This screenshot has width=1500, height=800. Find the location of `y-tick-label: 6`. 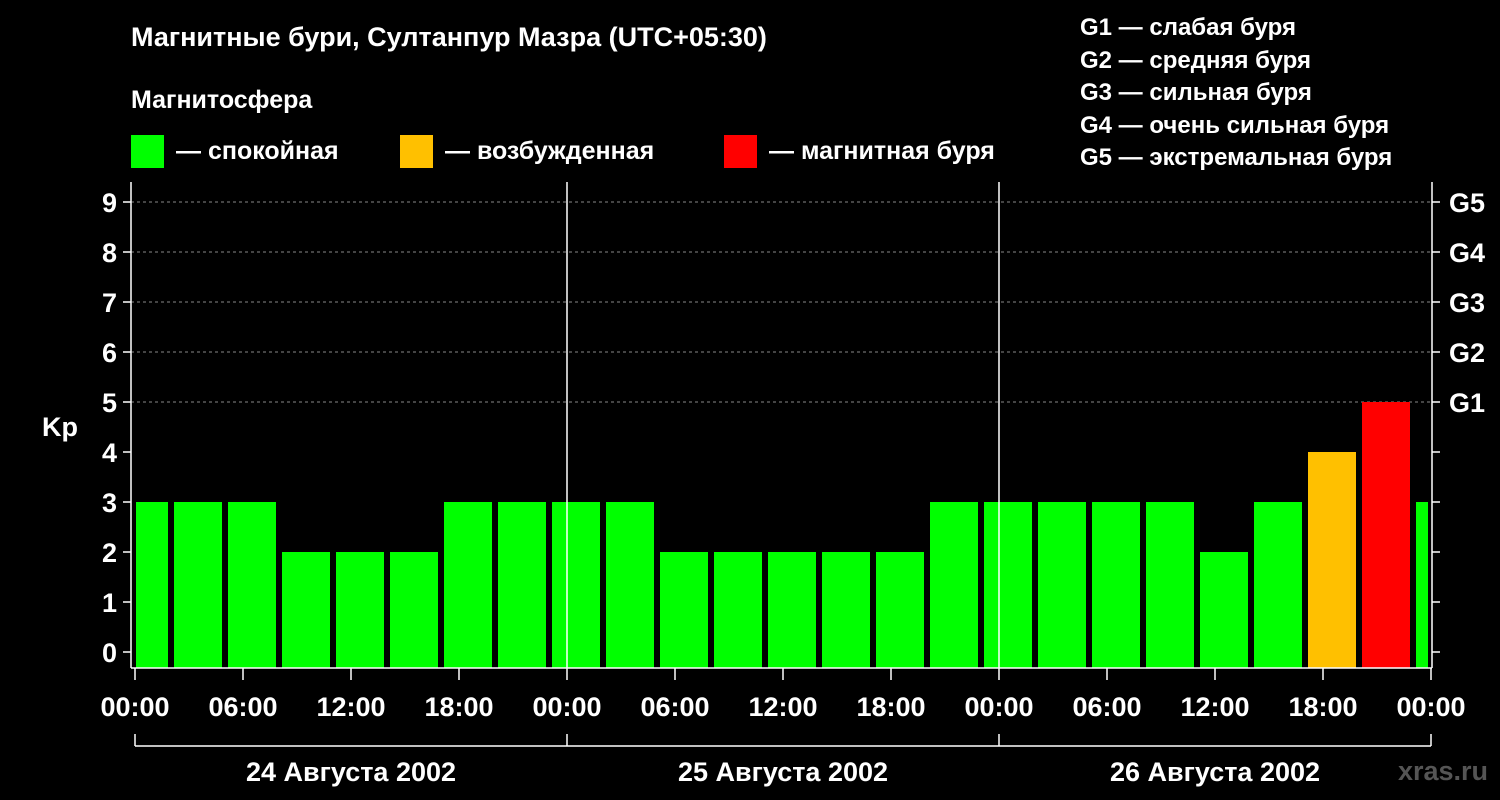

y-tick-label: 6 is located at coordinates (109, 353).